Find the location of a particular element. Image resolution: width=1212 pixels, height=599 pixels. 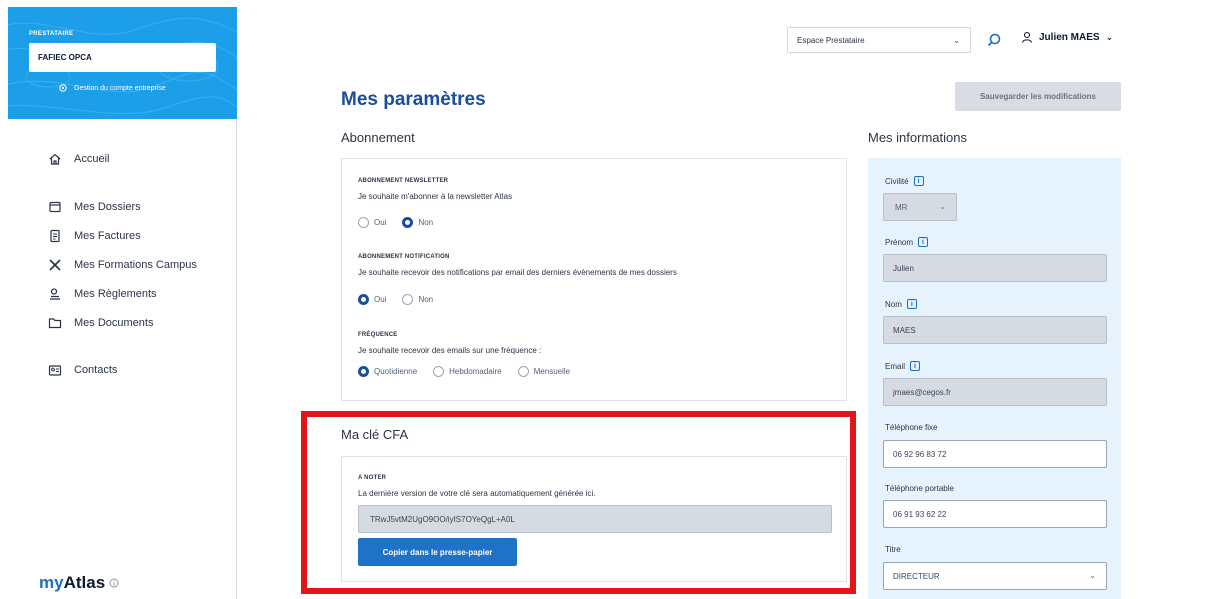

tel-fixe-field: 06 92 96 83 72 is located at coordinates (995, 454).